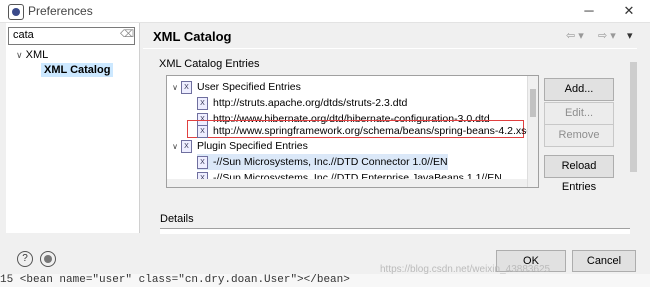 This screenshot has height=287, width=650. I want to click on tree-item-xml-catalog: XML Catalog, so click(77, 70).